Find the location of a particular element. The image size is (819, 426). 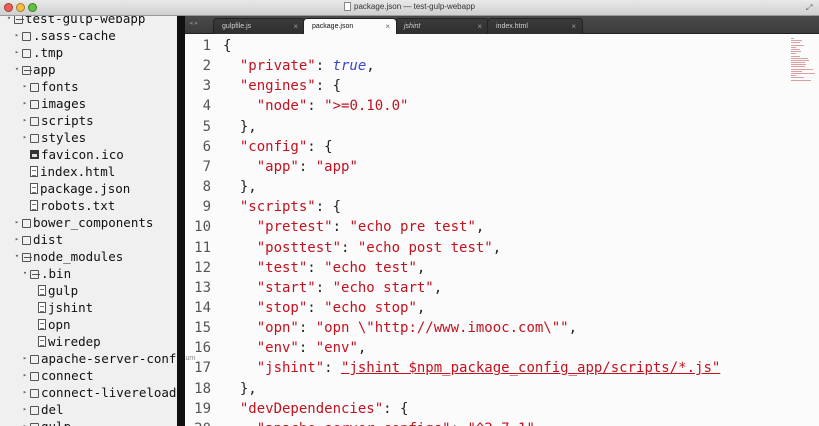

json-key-token: "jshint" is located at coordinates (290, 368).